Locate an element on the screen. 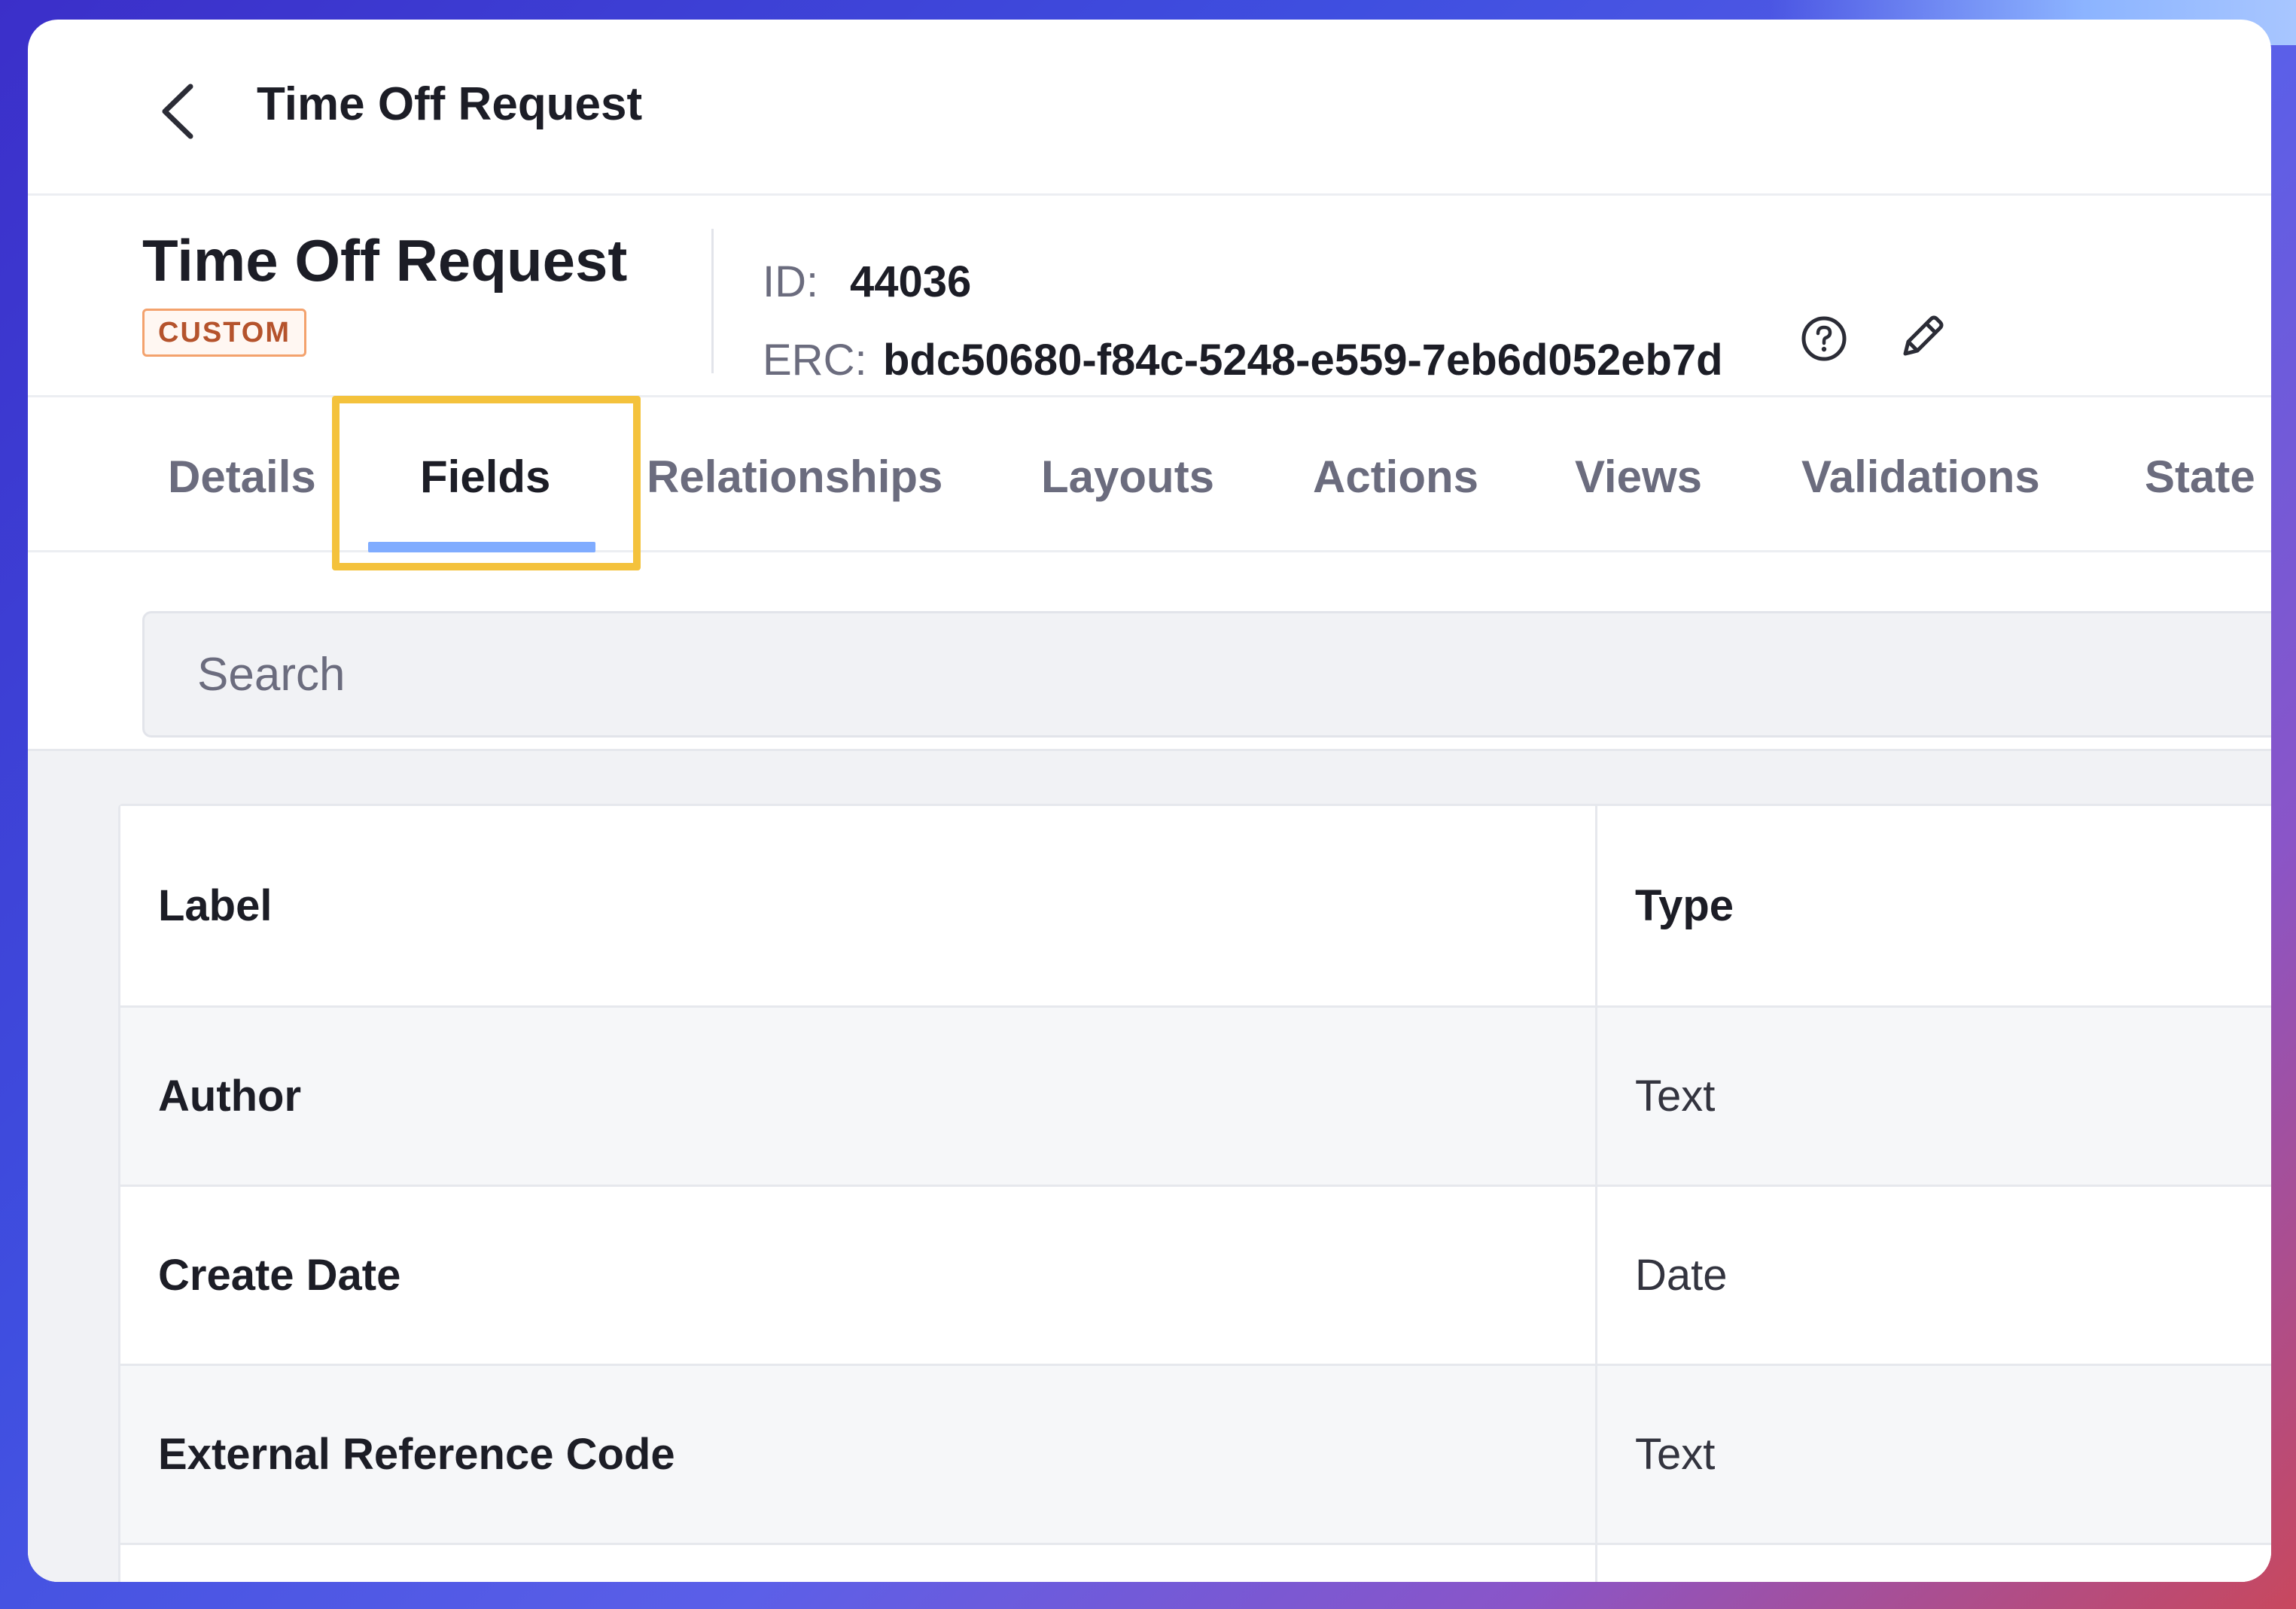 Image resolution: width=2296 pixels, height=1609 pixels. table-row: Author Text is located at coordinates (1195, 1097).